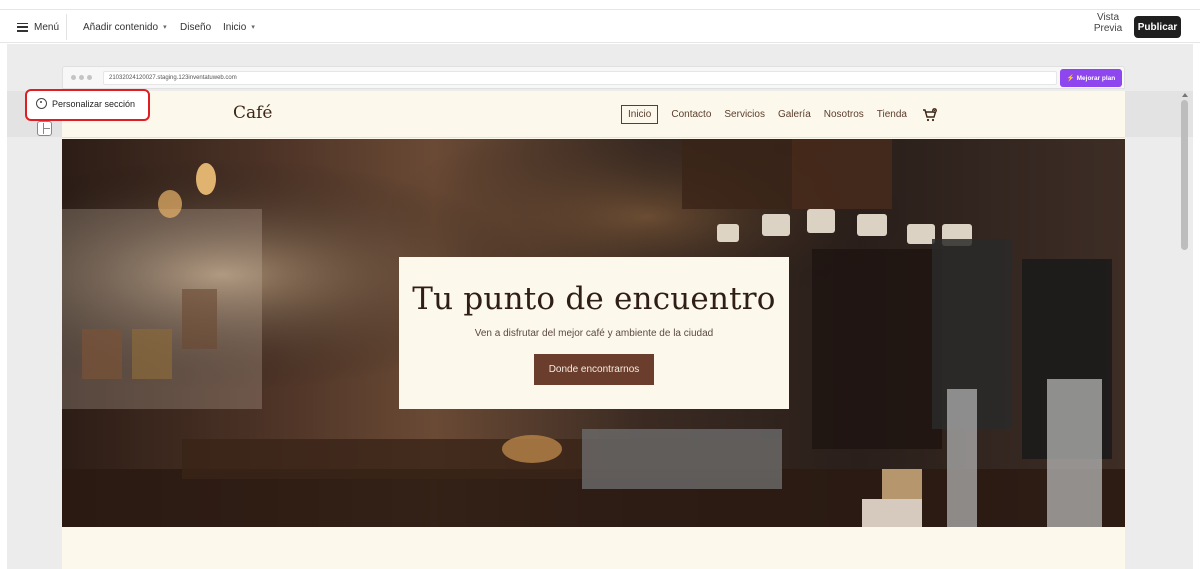  What do you see at coordinates (66, 27) in the screenshot?
I see `toolbar-divider` at bounding box center [66, 27].